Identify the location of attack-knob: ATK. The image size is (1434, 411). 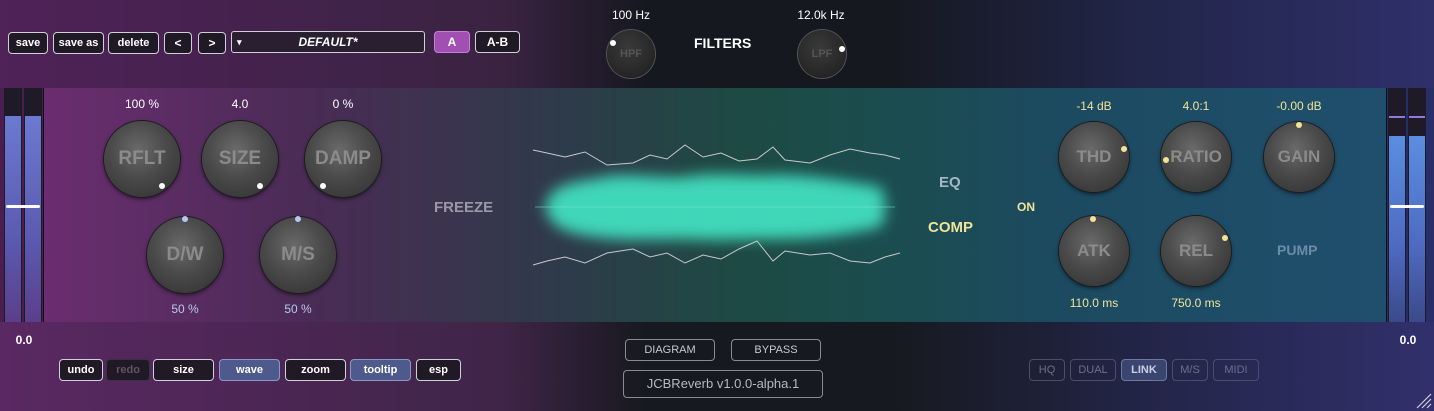
(1094, 251).